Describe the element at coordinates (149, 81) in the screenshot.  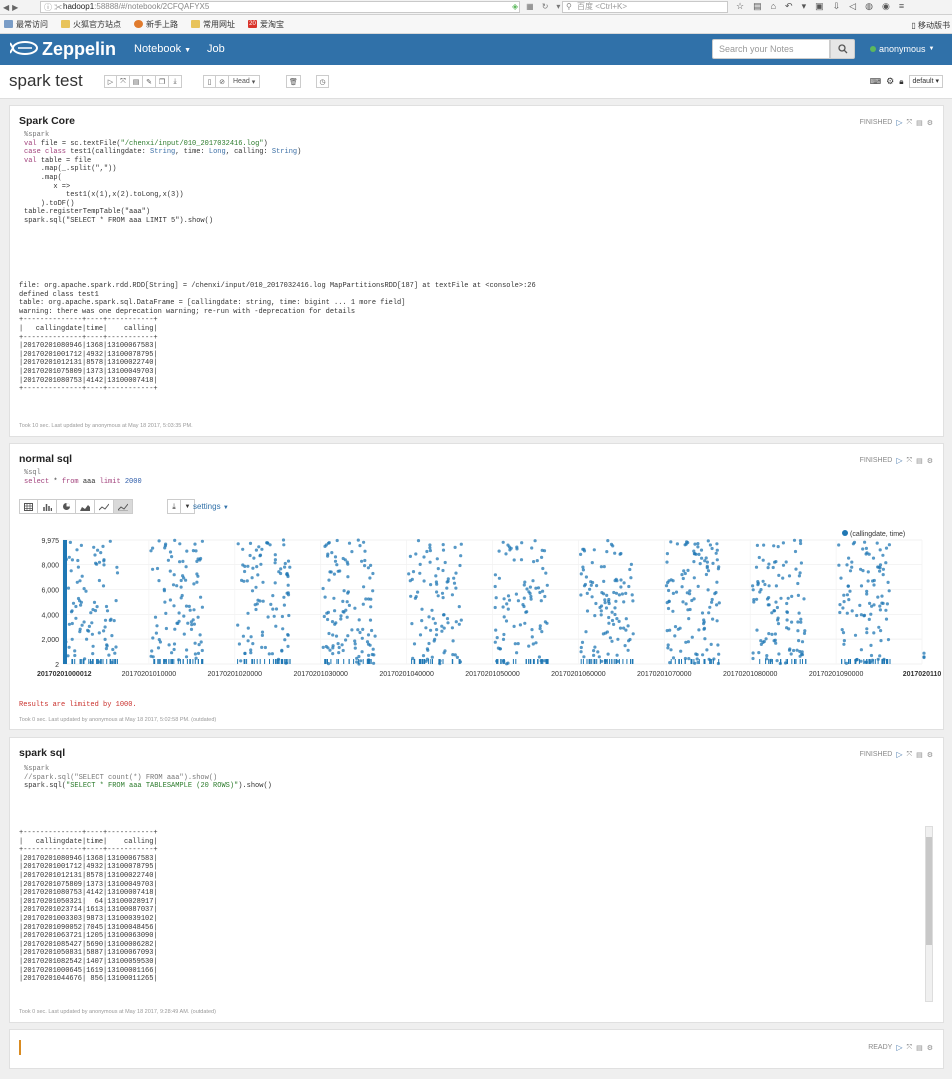
I see `clear-output-button: ✎` at that location.